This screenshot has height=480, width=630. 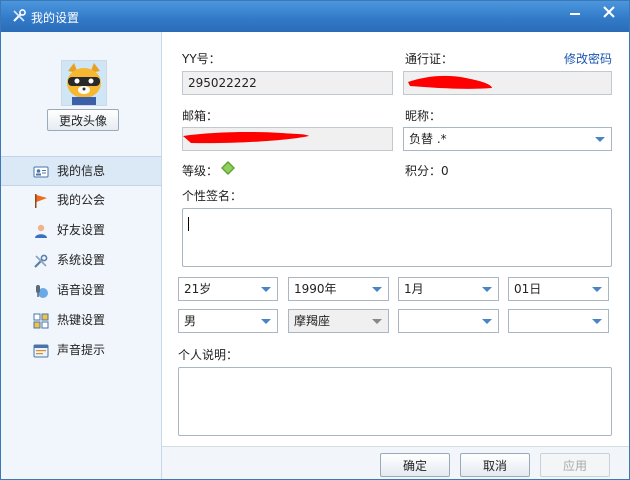 What do you see at coordinates (228, 168) in the screenshot?
I see `level-badge-icon` at bounding box center [228, 168].